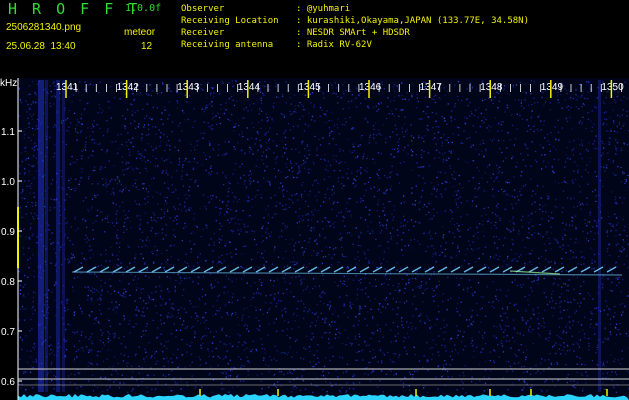  What do you see at coordinates (552, 87) in the screenshot?
I see `minute-tick-label-1349: 1349` at bounding box center [552, 87].